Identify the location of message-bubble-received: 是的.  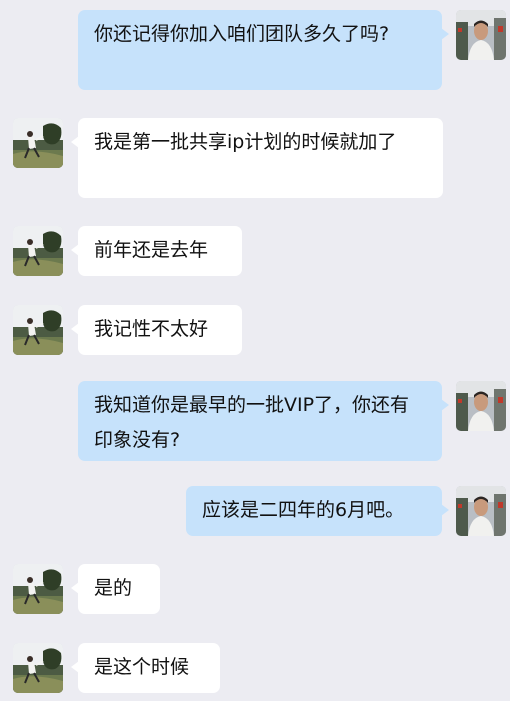
(115, 589).